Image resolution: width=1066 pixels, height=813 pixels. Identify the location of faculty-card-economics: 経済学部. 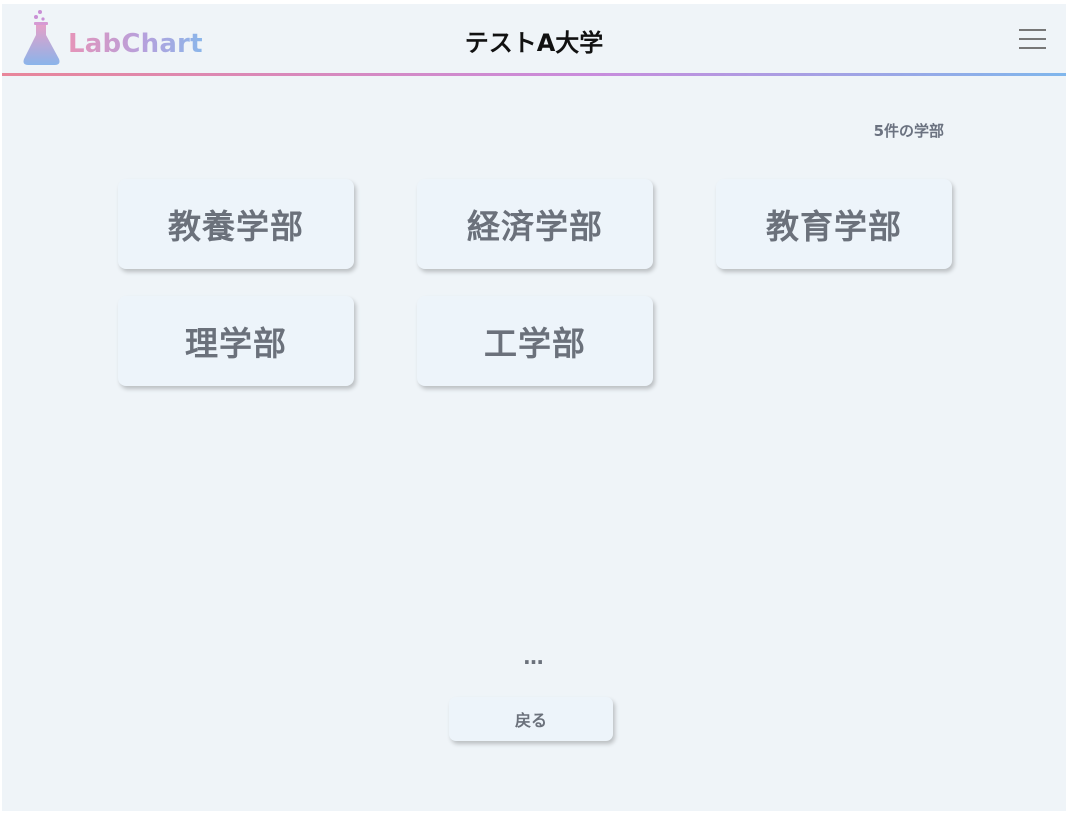
(535, 224).